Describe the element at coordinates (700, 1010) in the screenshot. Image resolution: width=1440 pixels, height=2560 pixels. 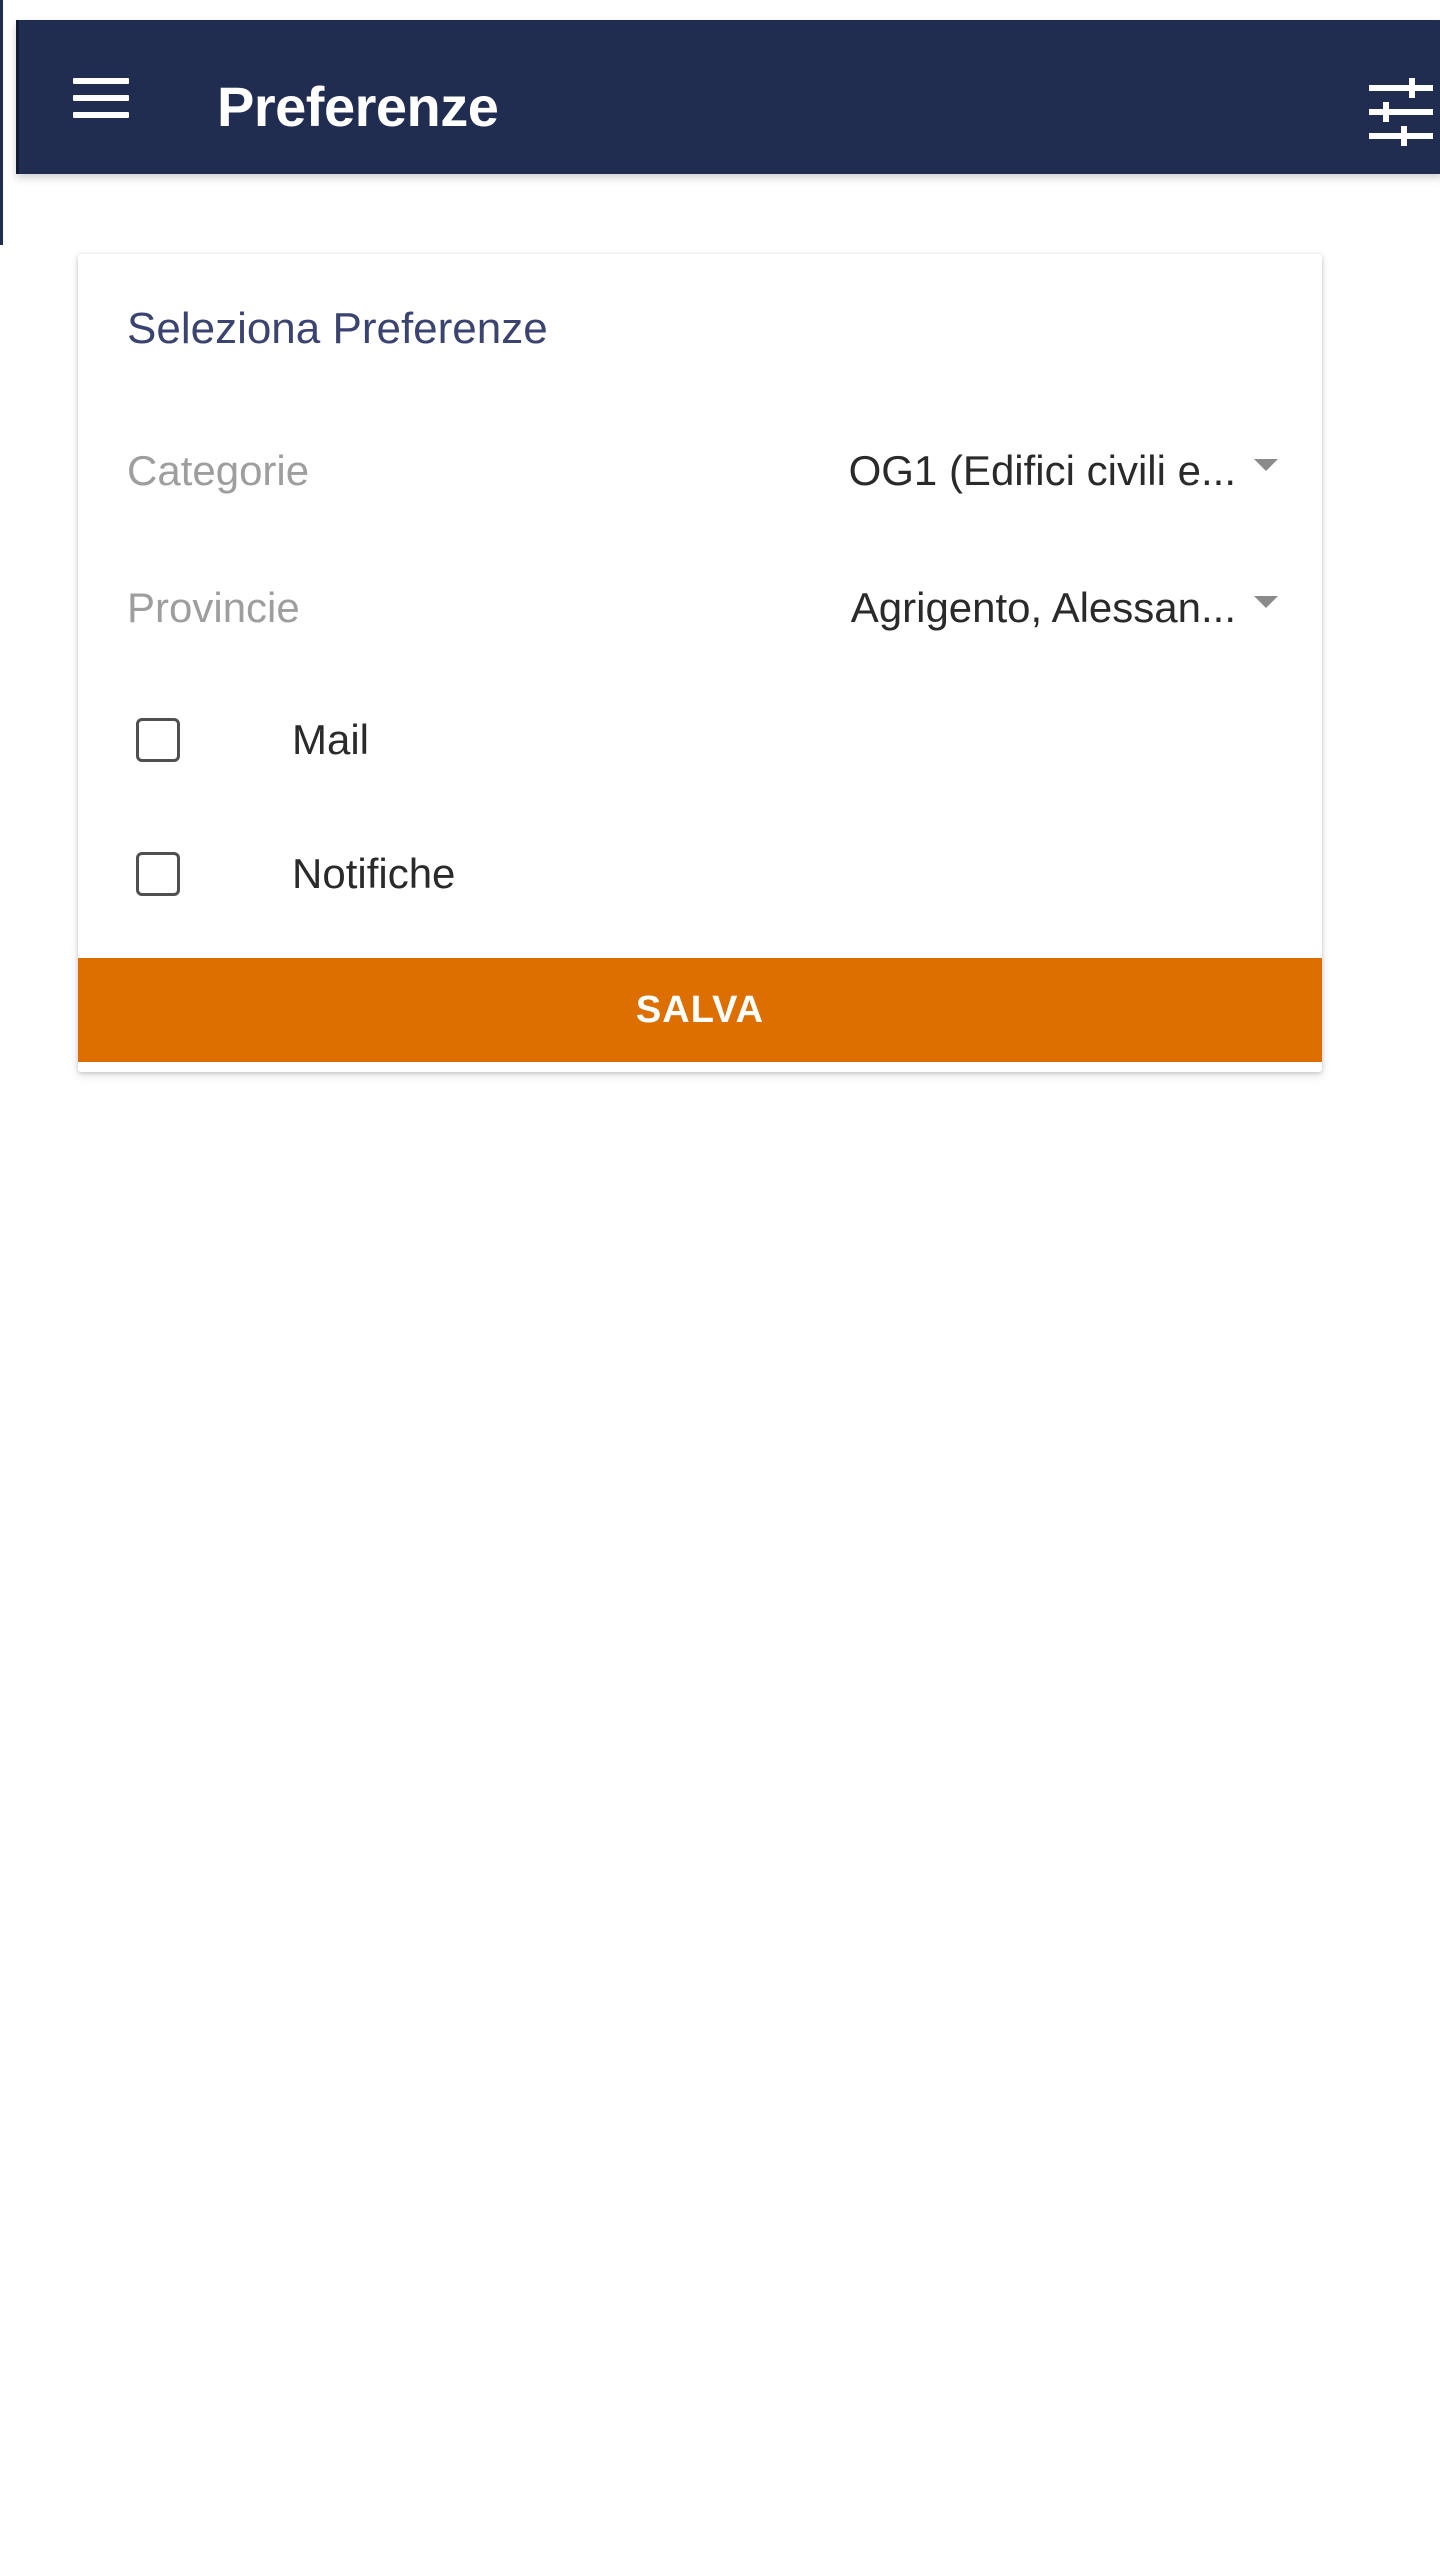
I see `save-button: SALVA` at that location.